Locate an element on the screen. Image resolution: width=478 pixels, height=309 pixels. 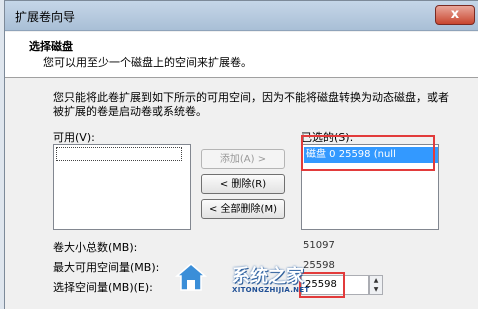
remove-all-button: < 全部删除(M) is located at coordinates (243, 209).